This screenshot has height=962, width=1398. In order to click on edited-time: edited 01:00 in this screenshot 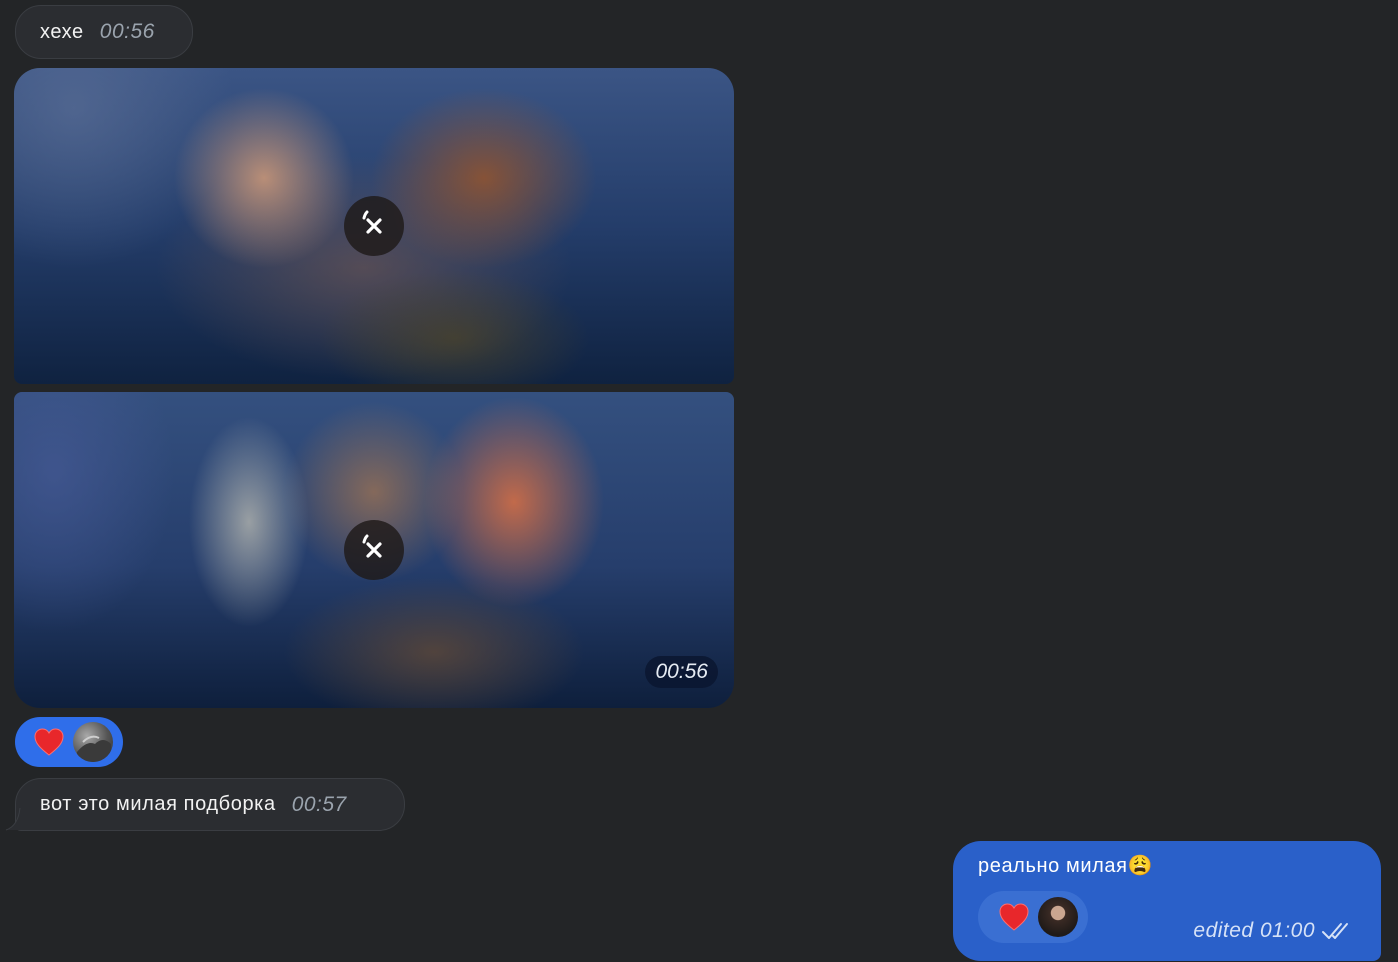, I will do `click(1254, 930)`.